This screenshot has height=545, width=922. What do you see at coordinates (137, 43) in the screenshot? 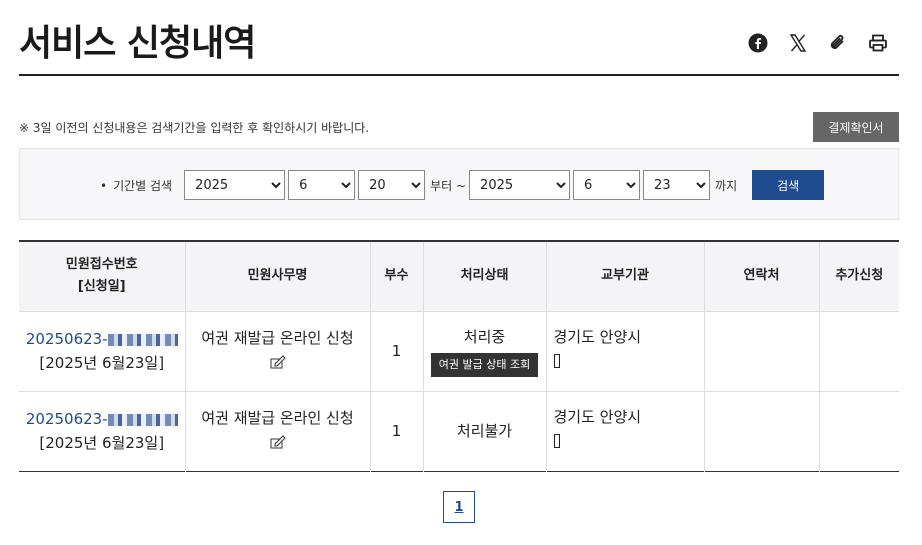
I see `page-title: 서비스 신청내역` at bounding box center [137, 43].